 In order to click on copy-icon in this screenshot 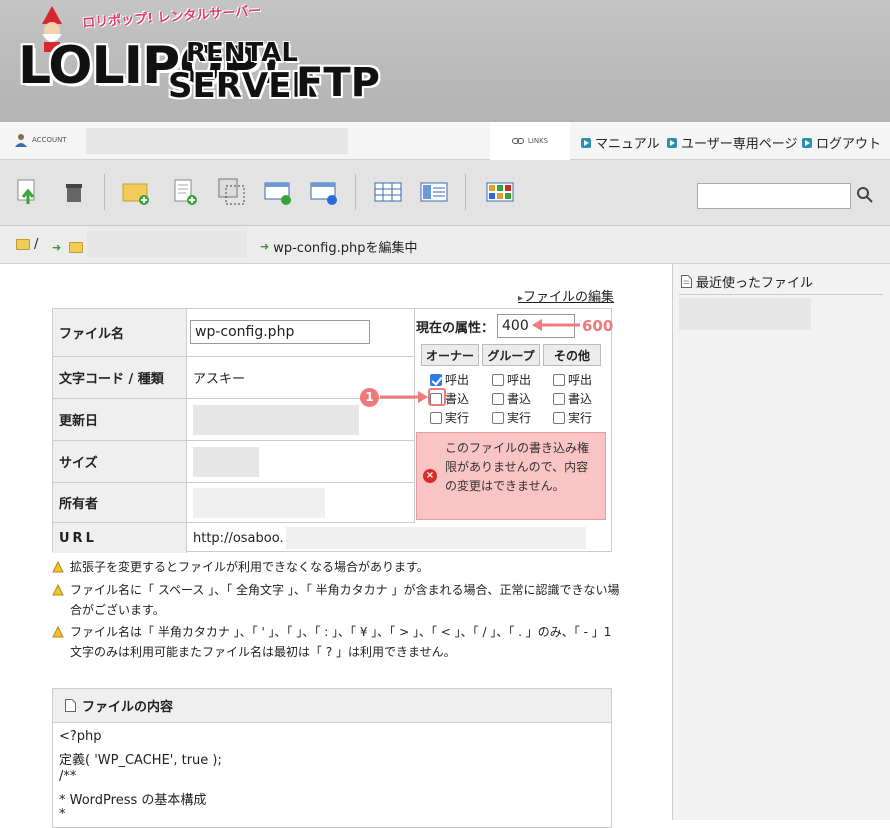, I will do `click(232, 192)`.